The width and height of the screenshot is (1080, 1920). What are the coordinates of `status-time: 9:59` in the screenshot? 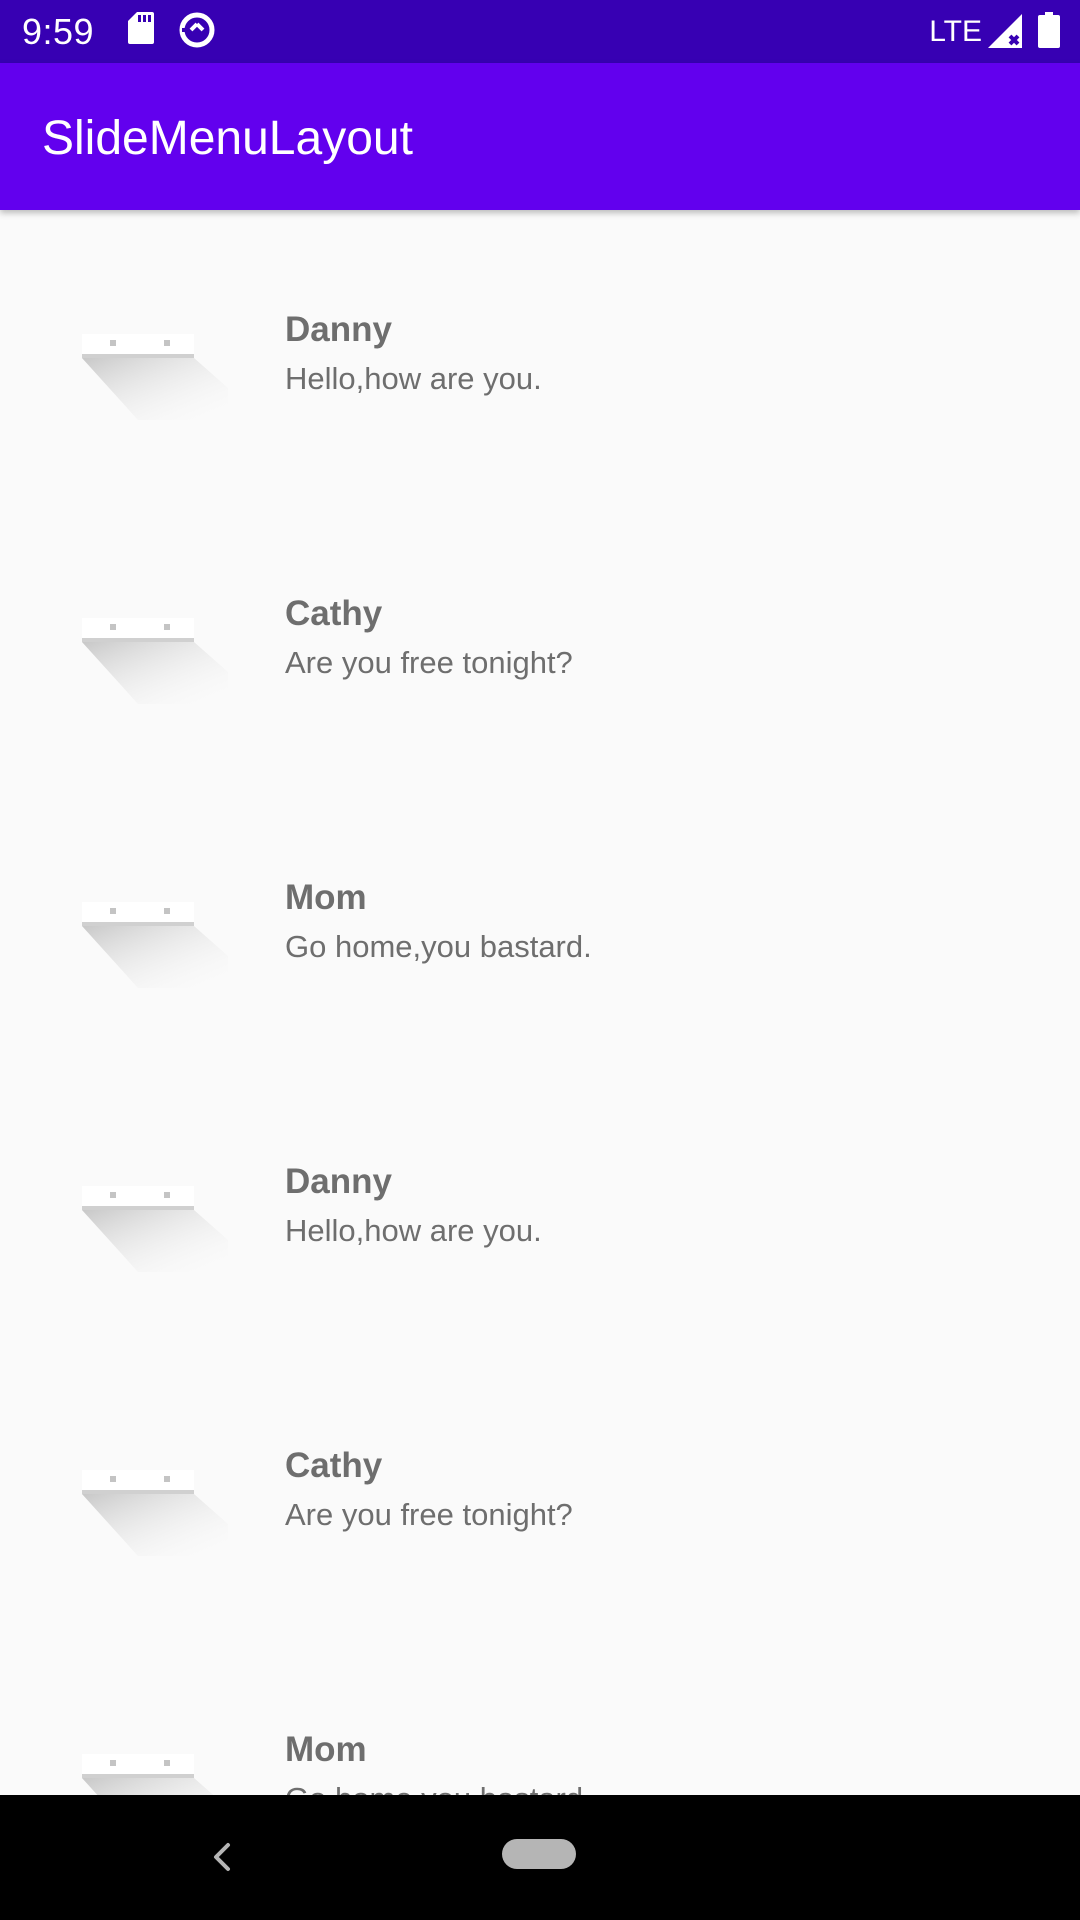 It's located at (58, 31).